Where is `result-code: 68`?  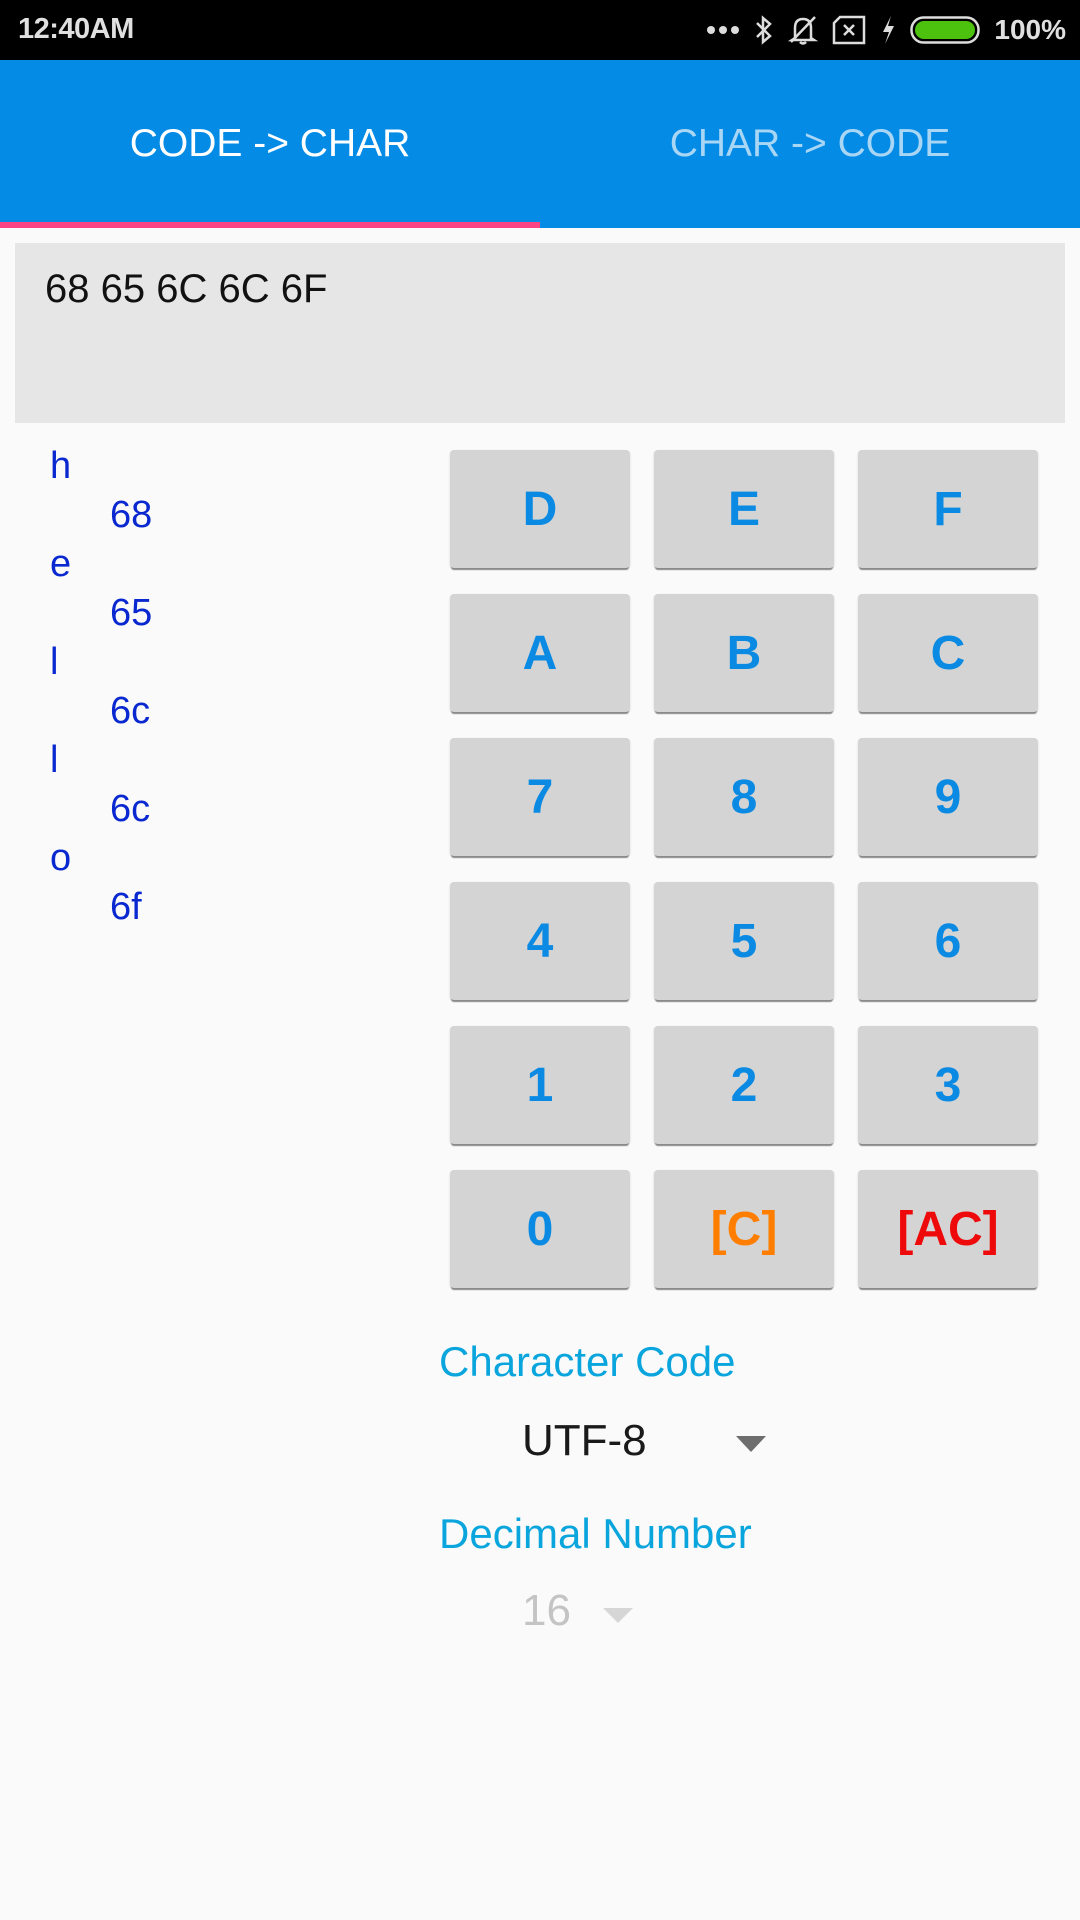
result-code: 68 is located at coordinates (131, 515).